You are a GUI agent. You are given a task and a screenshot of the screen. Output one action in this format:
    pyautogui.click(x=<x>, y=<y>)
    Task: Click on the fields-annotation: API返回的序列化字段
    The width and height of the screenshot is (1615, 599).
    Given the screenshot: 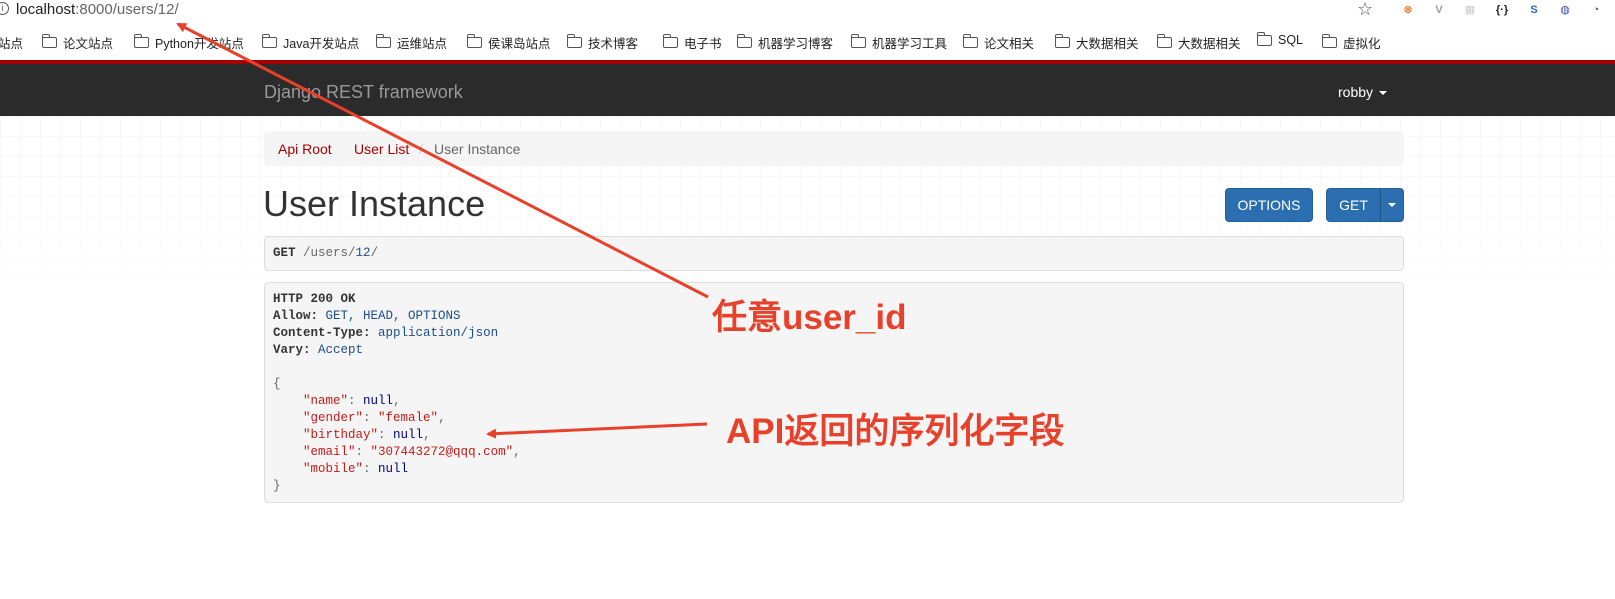 What is the action you would take?
    pyautogui.click(x=895, y=431)
    